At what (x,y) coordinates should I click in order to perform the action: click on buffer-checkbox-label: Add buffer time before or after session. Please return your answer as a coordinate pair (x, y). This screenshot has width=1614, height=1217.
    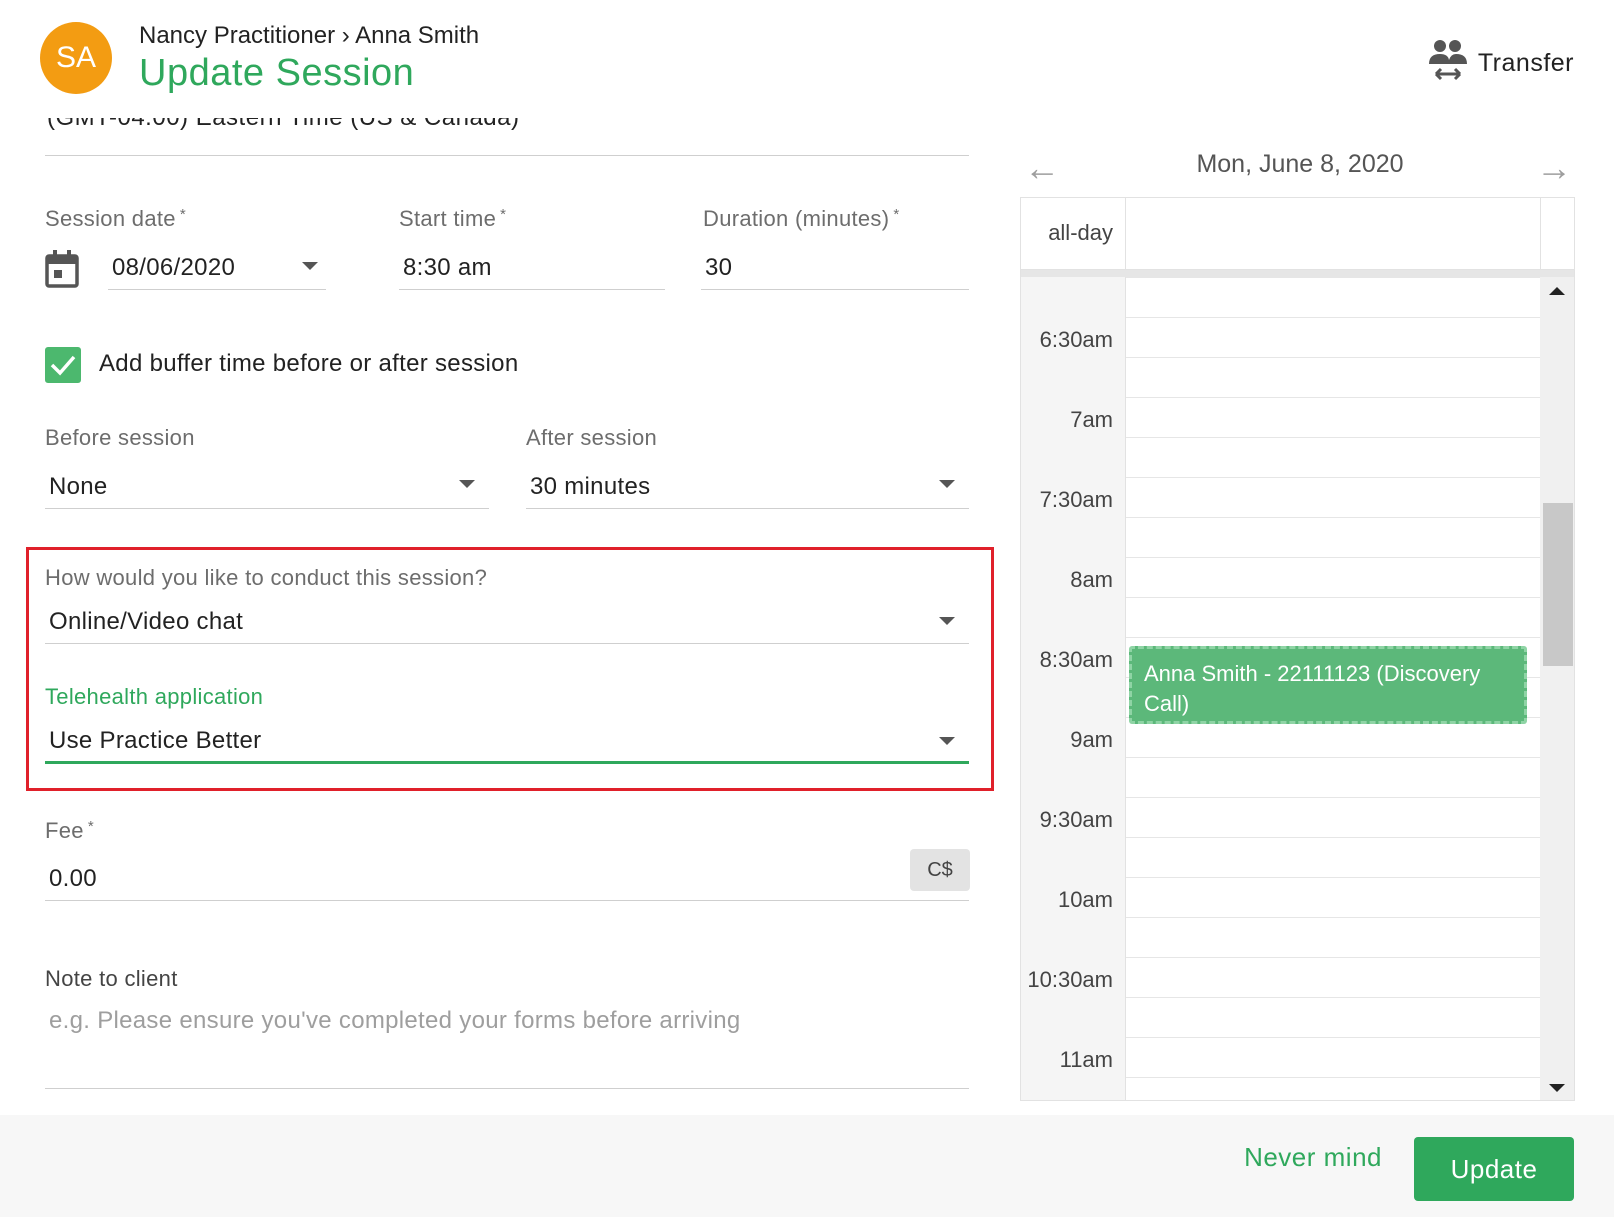
    Looking at the image, I should click on (308, 364).